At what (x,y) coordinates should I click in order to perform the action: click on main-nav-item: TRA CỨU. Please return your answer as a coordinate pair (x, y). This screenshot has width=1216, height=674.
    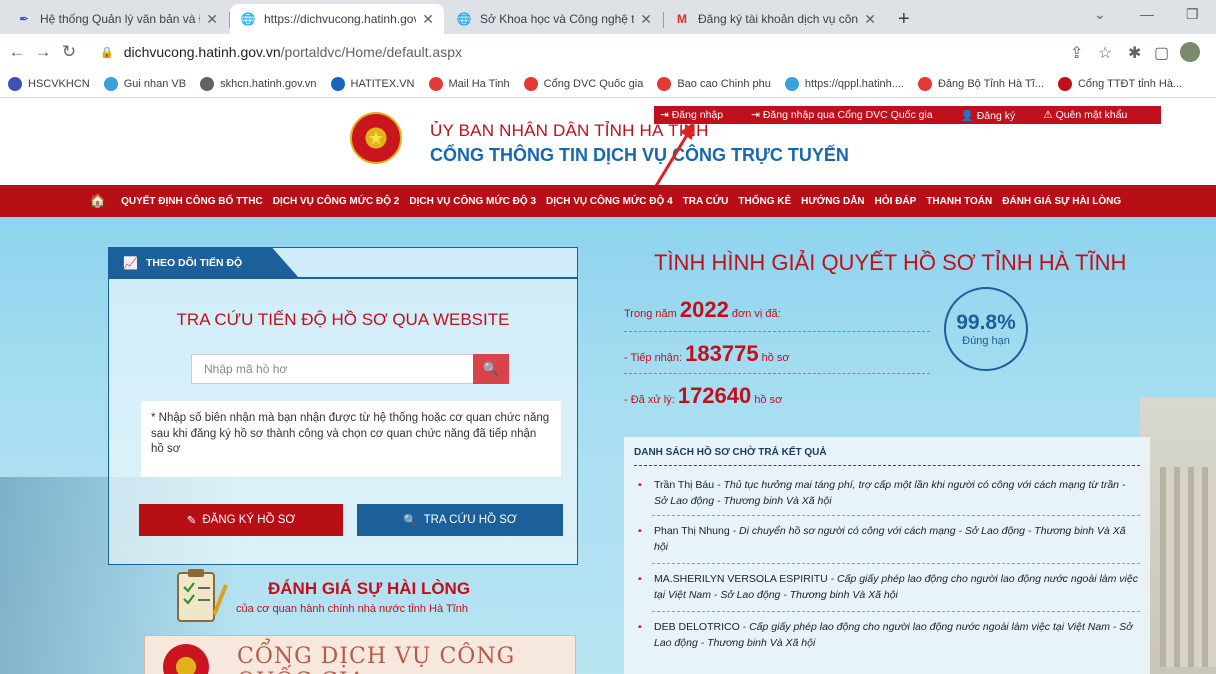
    Looking at the image, I should click on (706, 201).